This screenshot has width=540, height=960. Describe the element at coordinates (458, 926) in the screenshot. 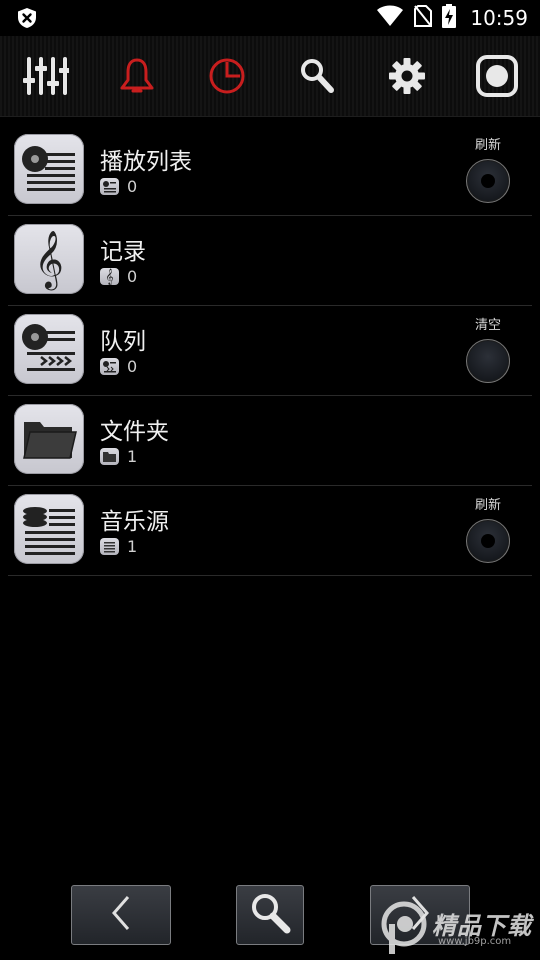

I see `watermark: 精品下载 www.jb9p.com` at that location.